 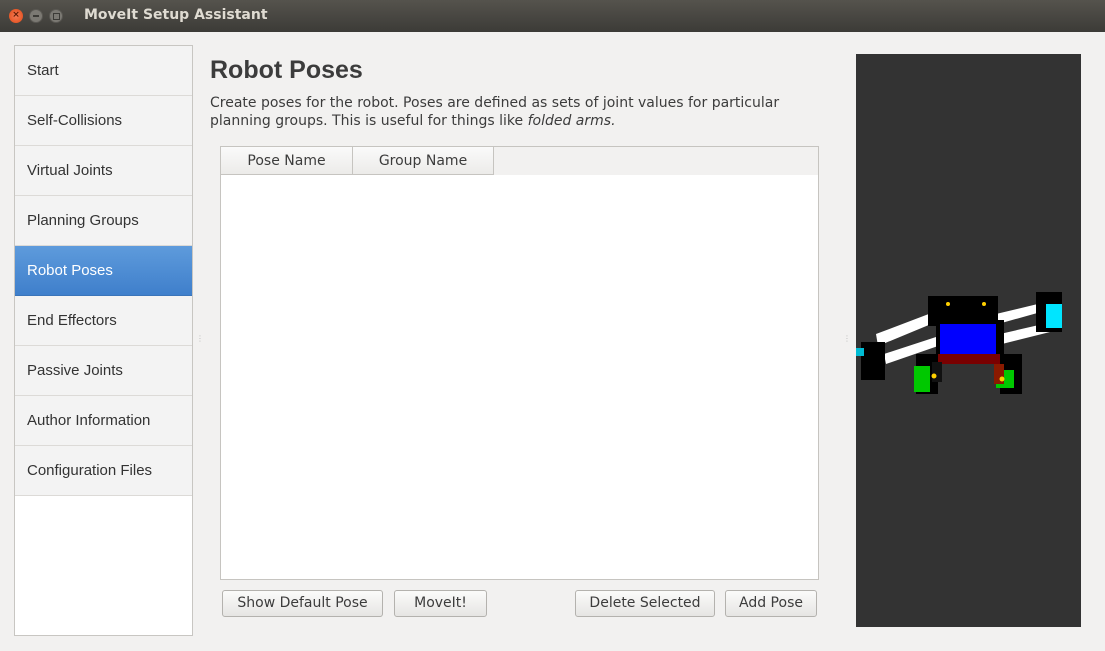 I want to click on nav-item-robot-poses: Robot Poses, so click(x=103, y=271).